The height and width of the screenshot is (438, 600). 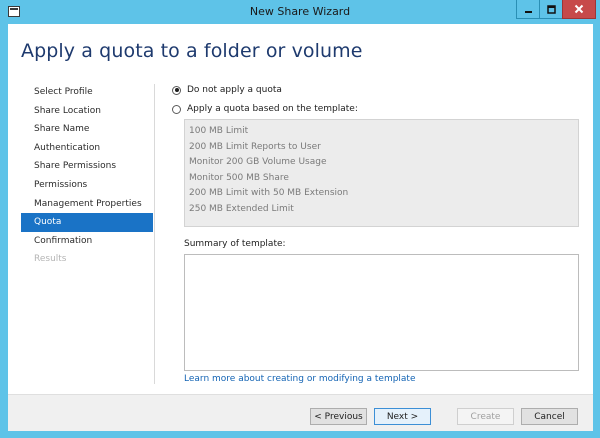 What do you see at coordinates (87, 129) in the screenshot?
I see `nav-item-share-name: Share Name` at bounding box center [87, 129].